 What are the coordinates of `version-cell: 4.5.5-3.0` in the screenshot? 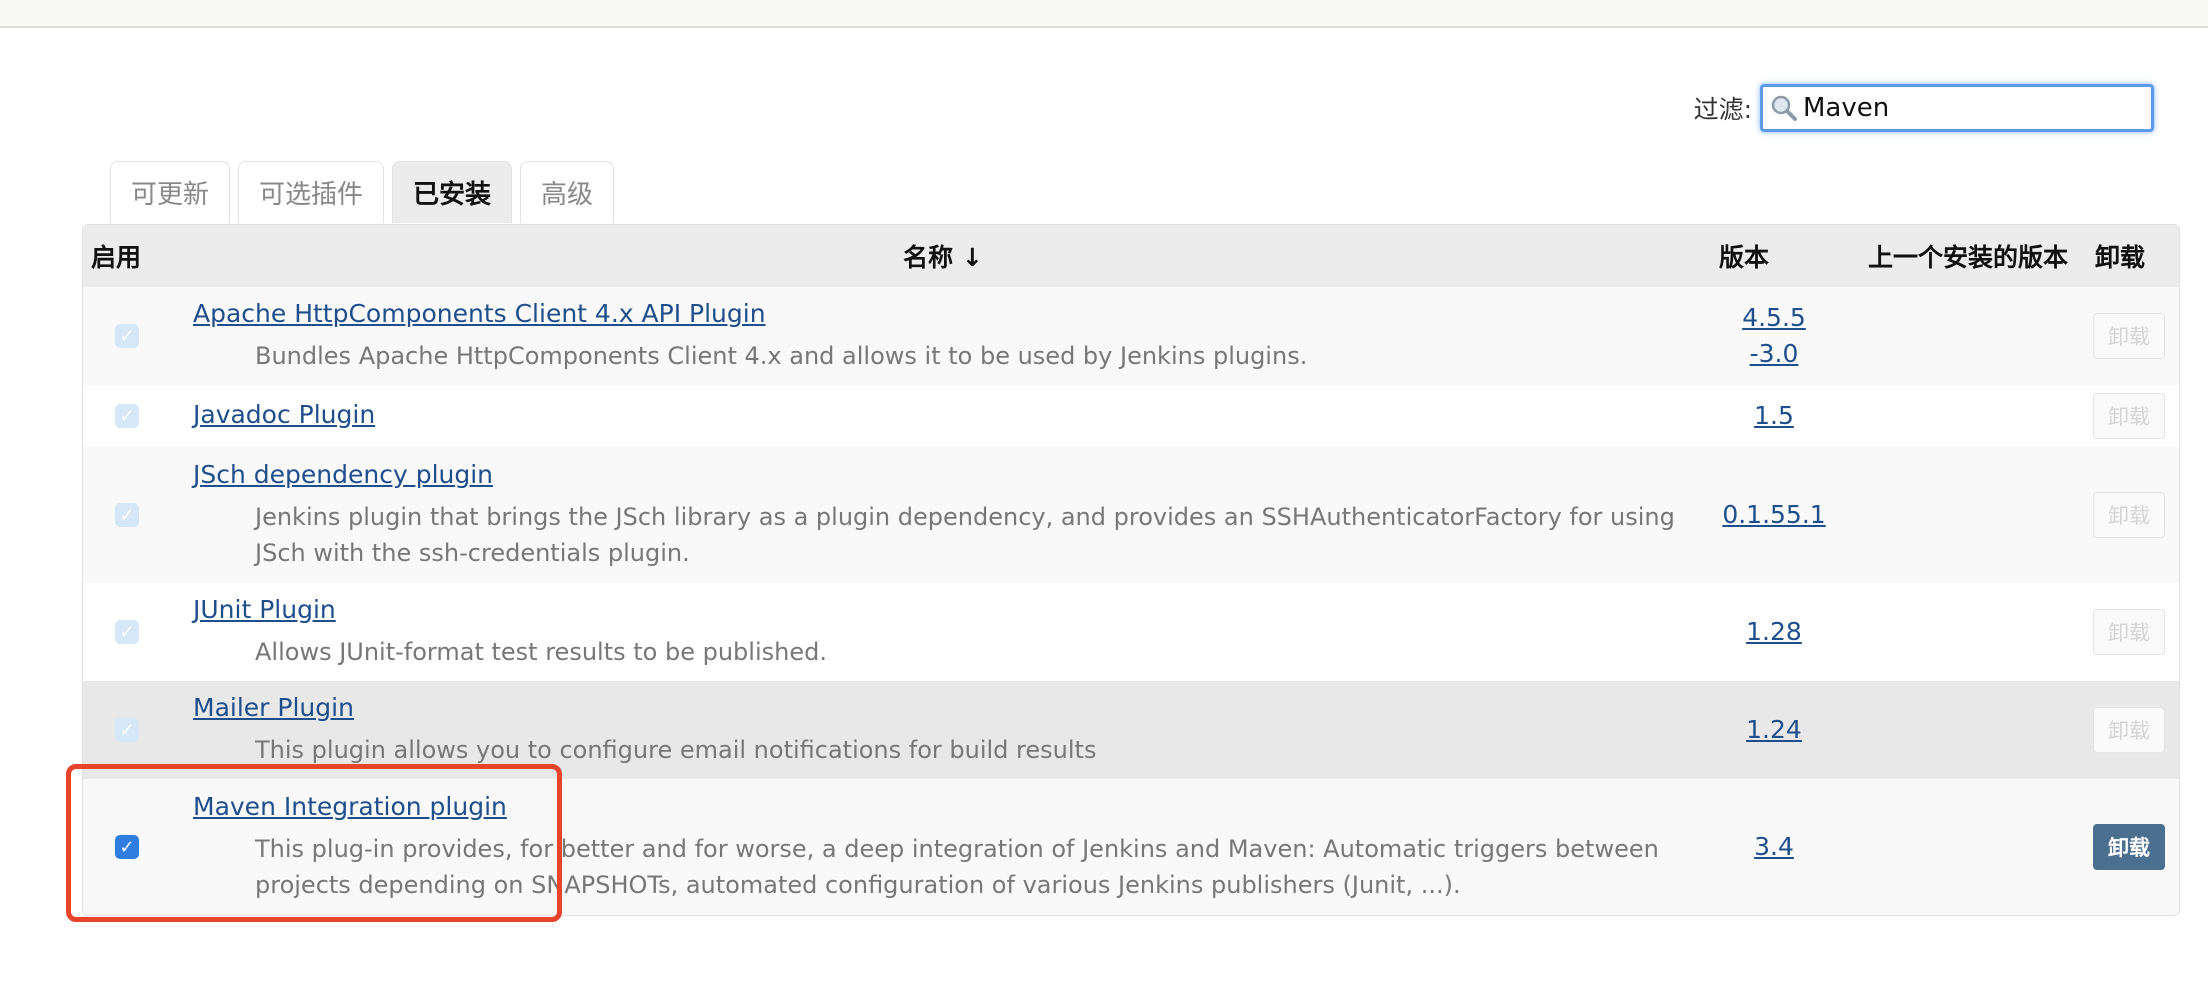 It's located at (1774, 336).